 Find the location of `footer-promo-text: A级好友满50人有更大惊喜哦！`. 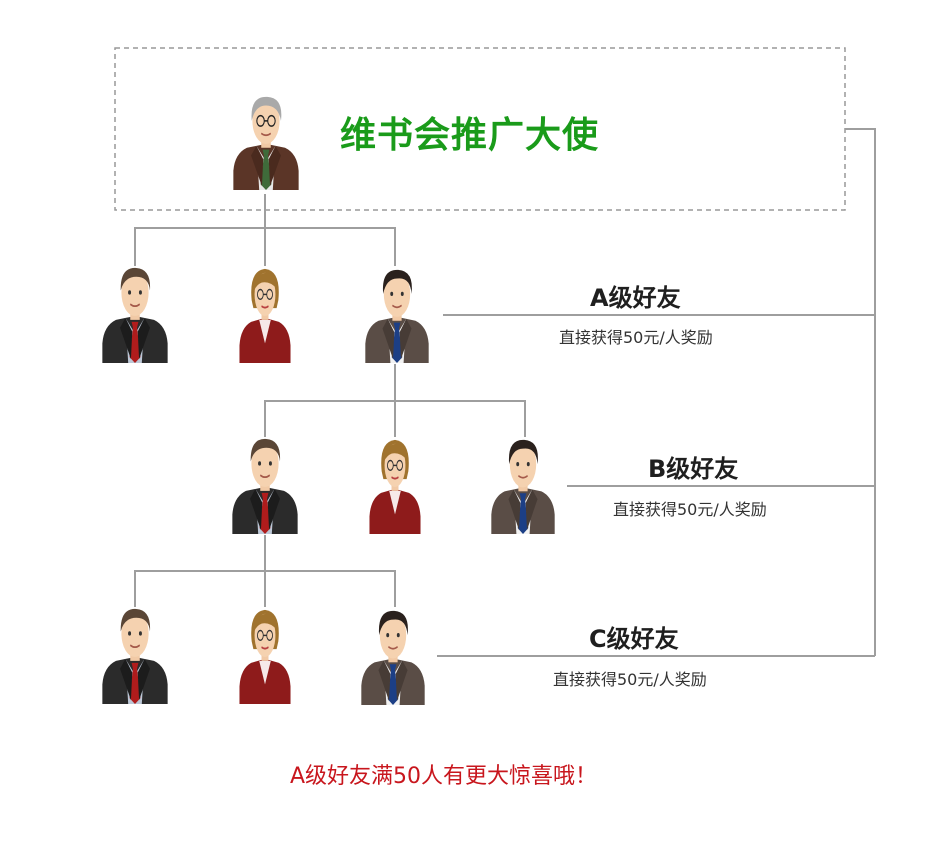

footer-promo-text: A级好友满50人有更大惊喜哦！ is located at coordinates (444, 776).